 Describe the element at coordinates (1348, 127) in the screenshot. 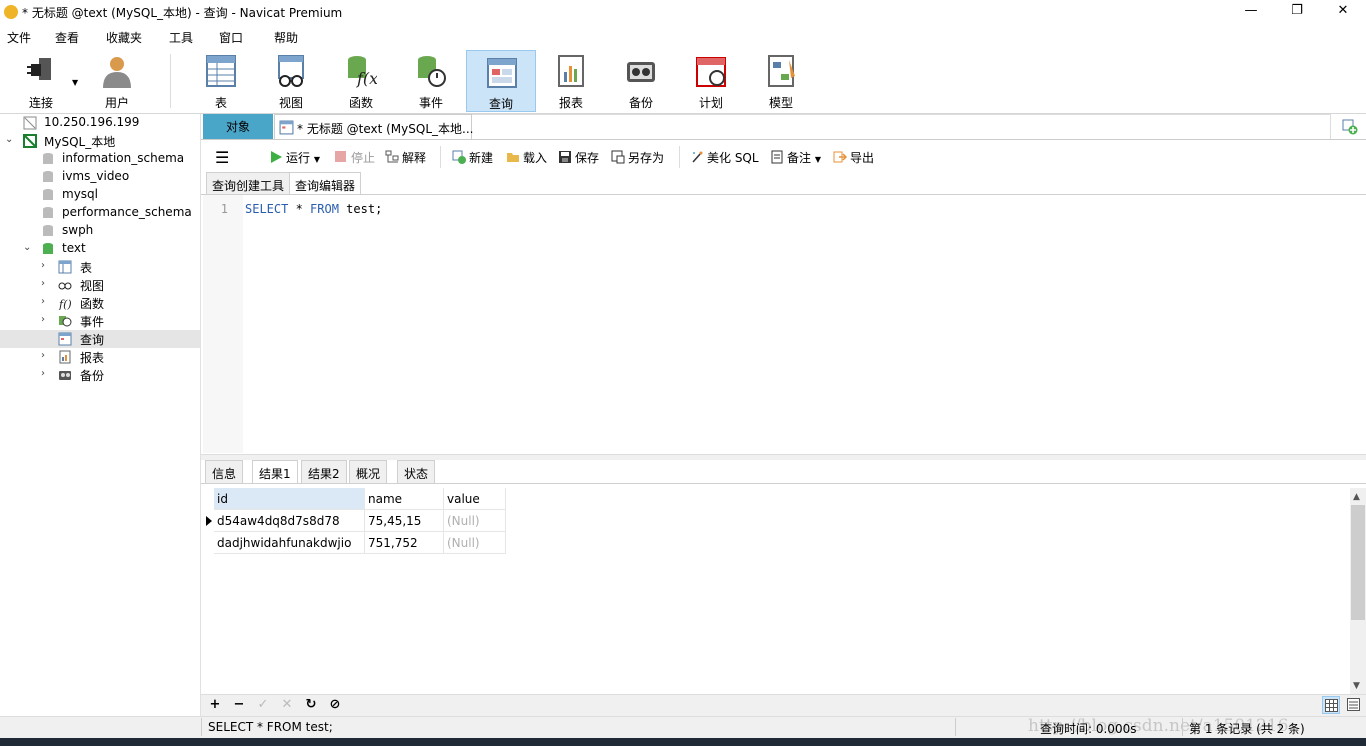

I see `new-tab-button` at that location.